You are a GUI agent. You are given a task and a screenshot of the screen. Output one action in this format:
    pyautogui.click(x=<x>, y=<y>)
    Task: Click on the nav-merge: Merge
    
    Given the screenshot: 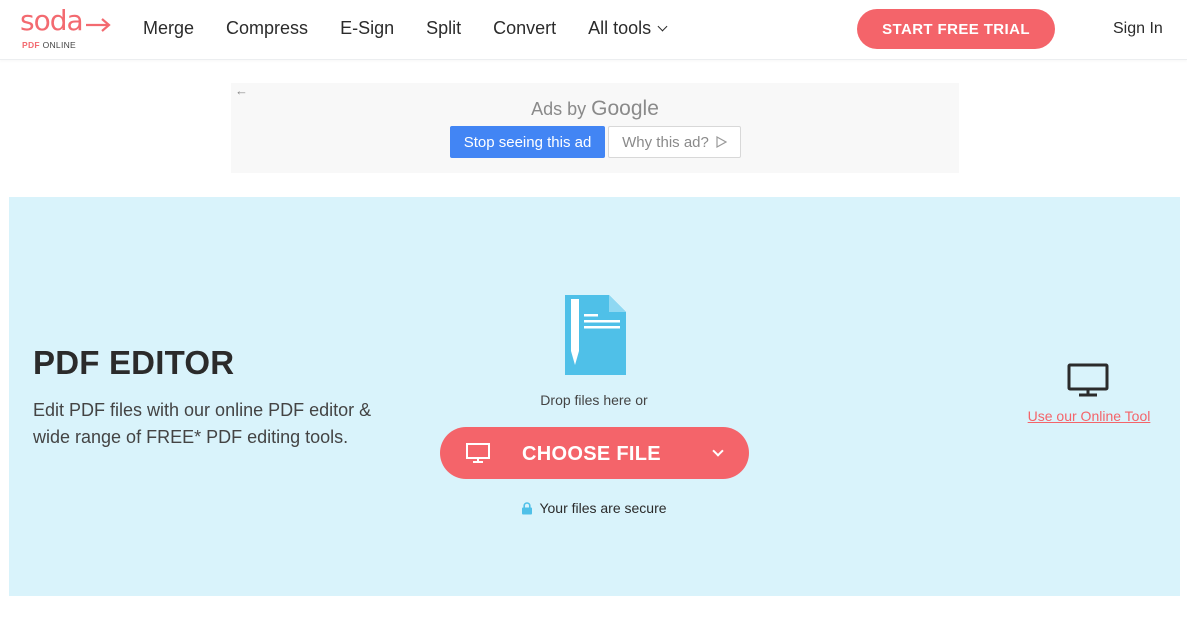 What is the action you would take?
    pyautogui.click(x=168, y=28)
    